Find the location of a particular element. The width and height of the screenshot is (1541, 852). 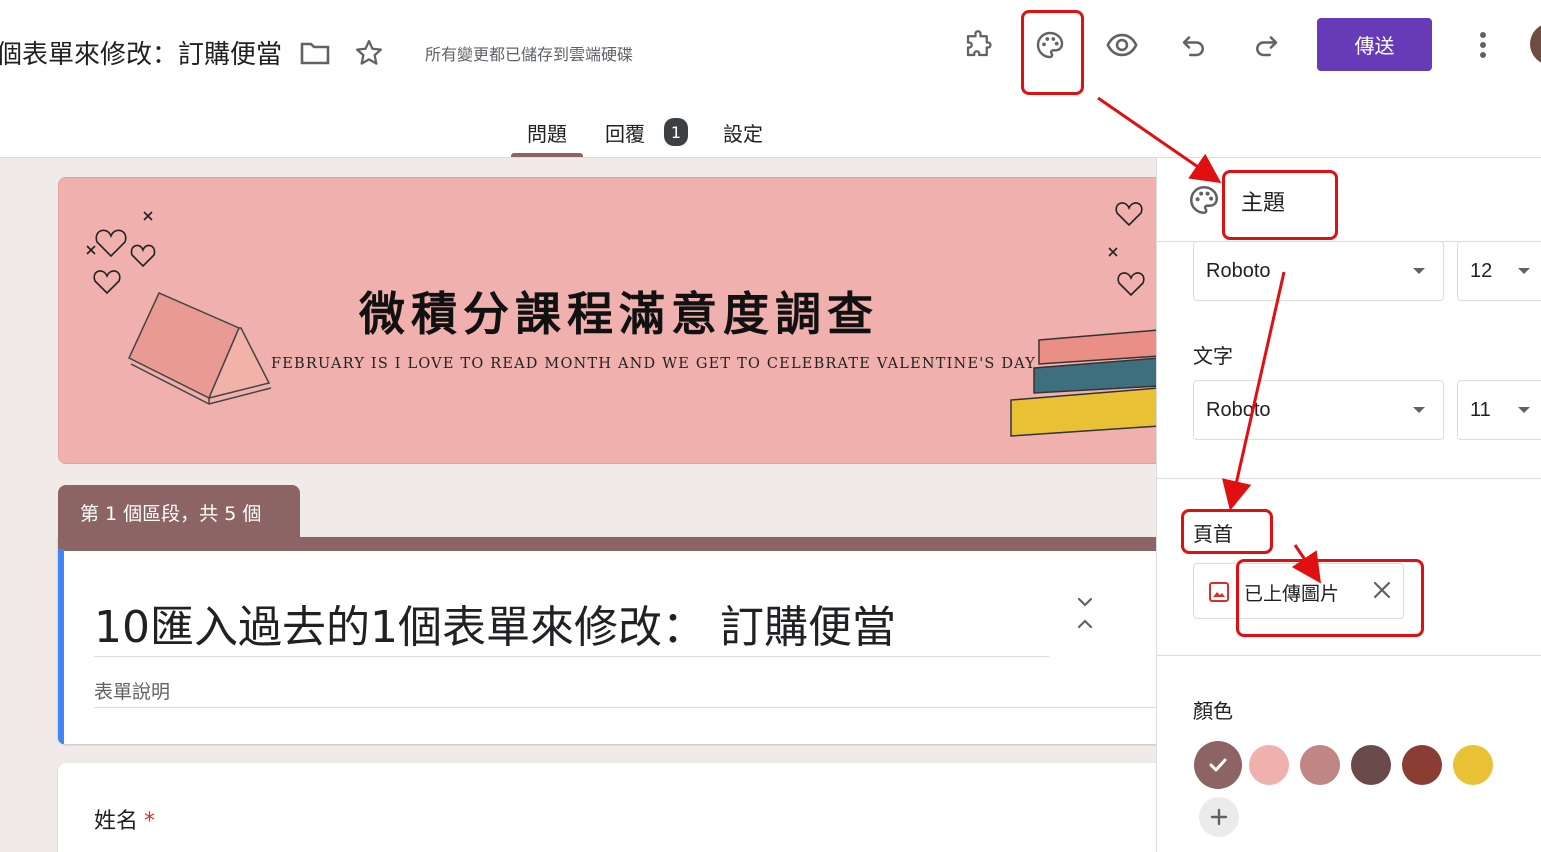

text-size-value: 11 is located at coordinates (1480, 409).